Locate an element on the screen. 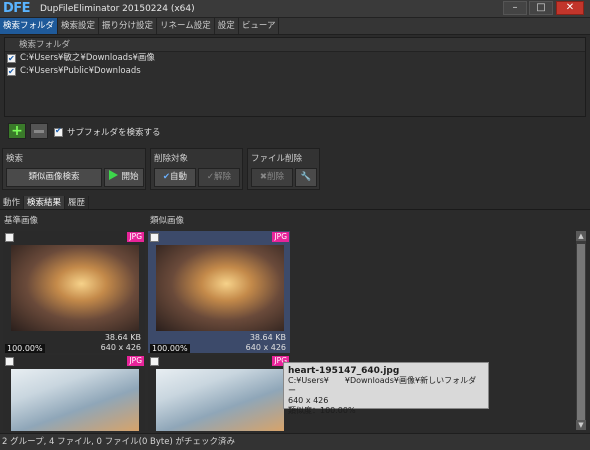 Image resolution: width=590 pixels, height=450 pixels. delete-button: ✖削除 is located at coordinates (272, 177).